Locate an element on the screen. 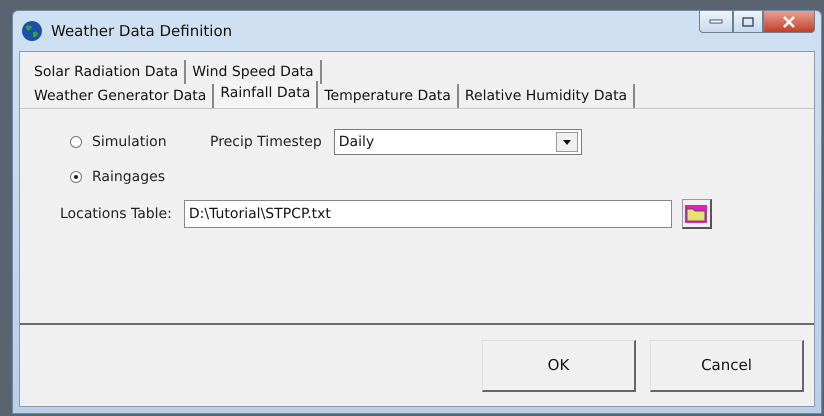 This screenshot has width=824, height=416. window-title: Weather Data Definition is located at coordinates (142, 31).